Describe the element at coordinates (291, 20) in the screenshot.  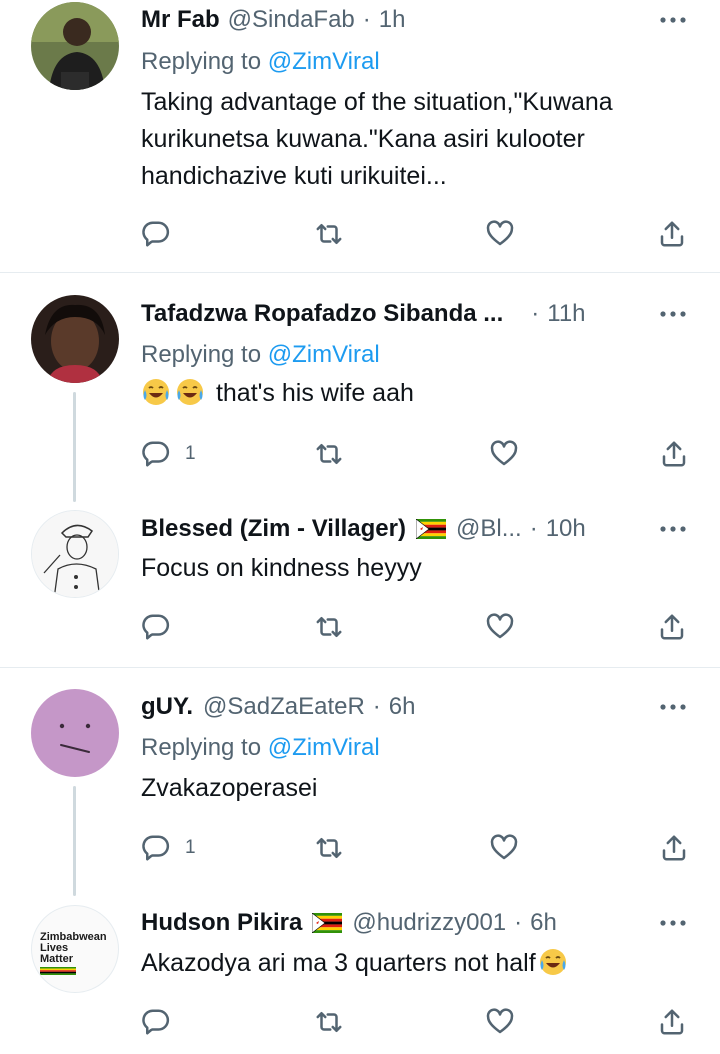
I see `author-handle: @SindaFab` at that location.